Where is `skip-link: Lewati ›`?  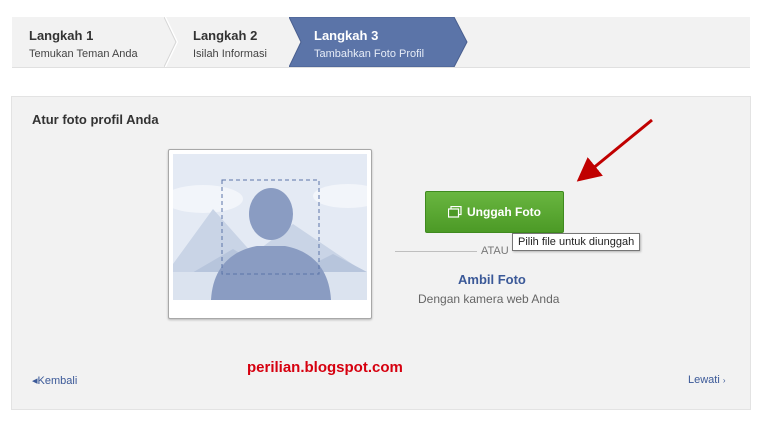
skip-link: Lewati › is located at coordinates (707, 380).